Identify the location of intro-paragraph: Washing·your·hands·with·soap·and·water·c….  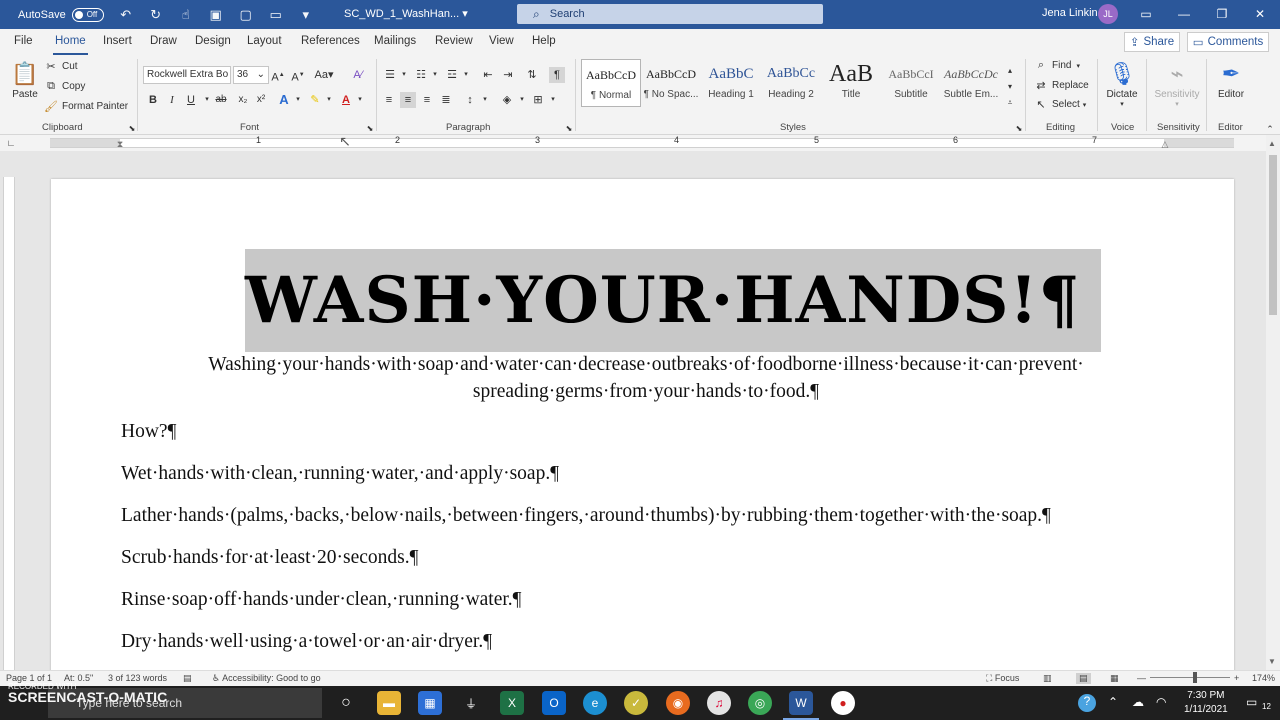
(646, 378).